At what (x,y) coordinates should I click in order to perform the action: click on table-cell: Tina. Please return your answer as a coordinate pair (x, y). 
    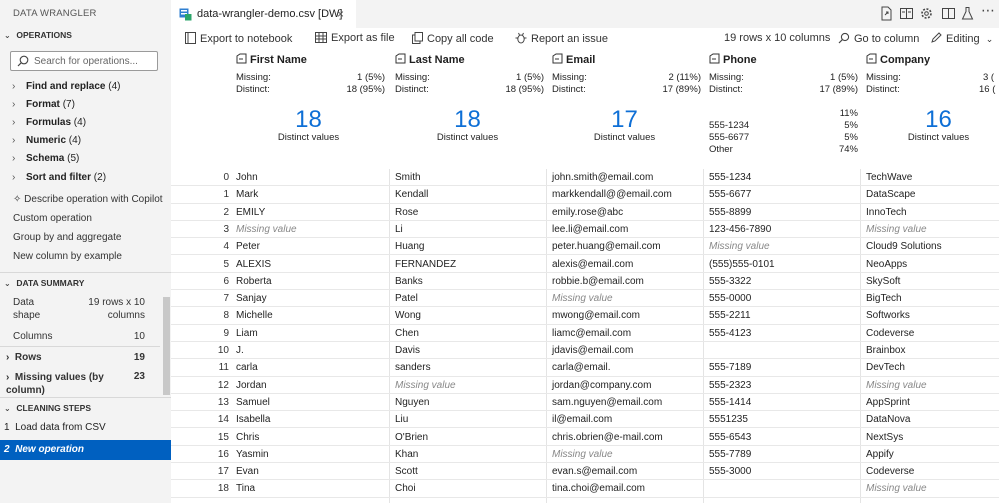
    Looking at the image, I should click on (309, 488).